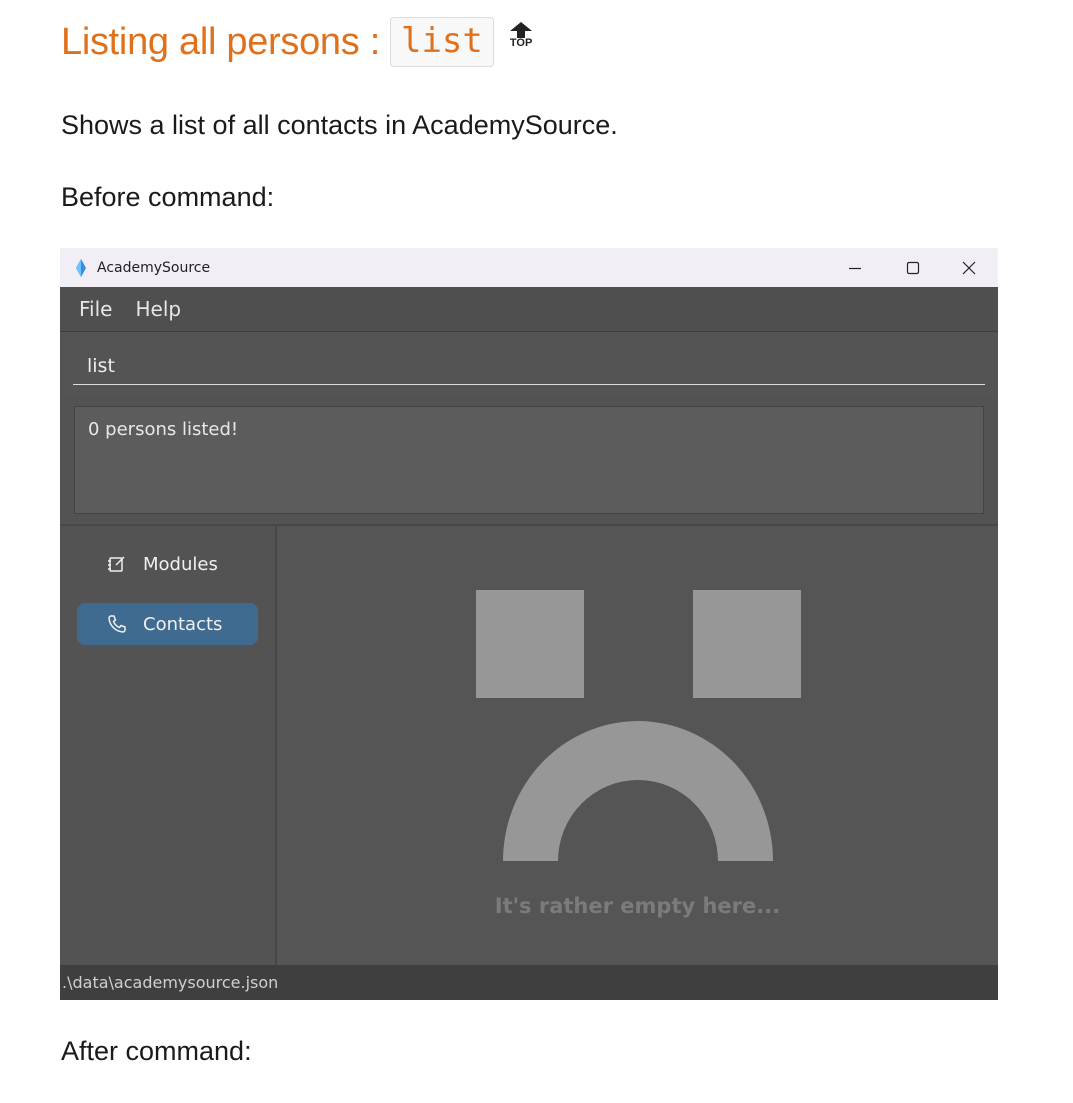 The image size is (1073, 1103). What do you see at coordinates (116, 564) in the screenshot?
I see `edit-note-icon` at bounding box center [116, 564].